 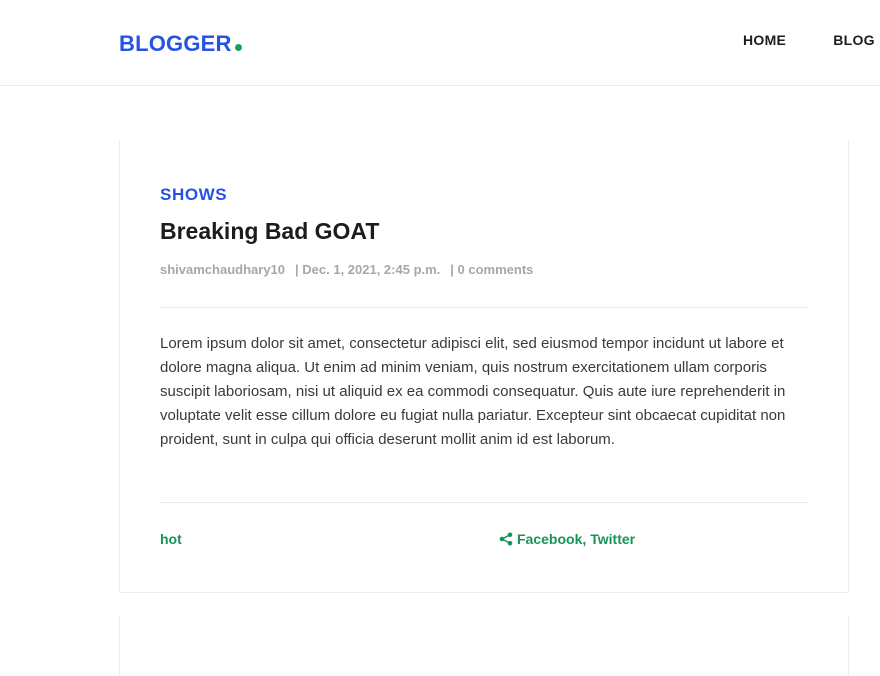 I want to click on share-icon, so click(x=506, y=539).